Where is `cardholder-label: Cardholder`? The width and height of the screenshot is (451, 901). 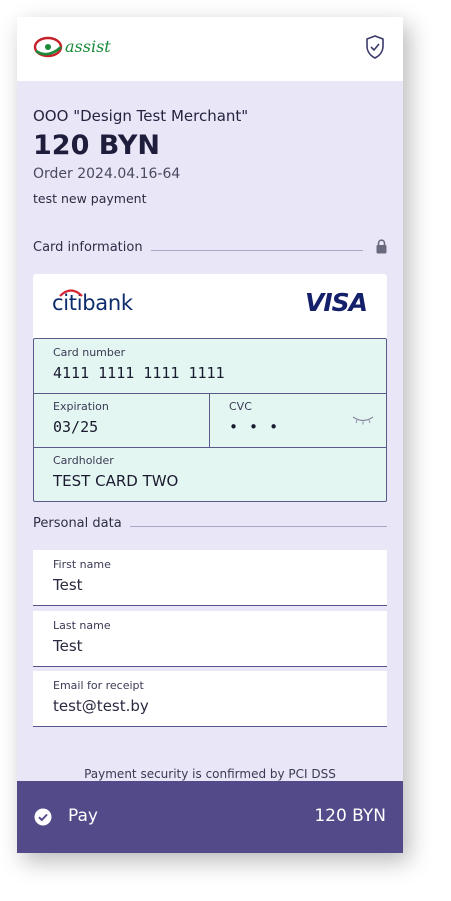
cardholder-label: Cardholder is located at coordinates (83, 460).